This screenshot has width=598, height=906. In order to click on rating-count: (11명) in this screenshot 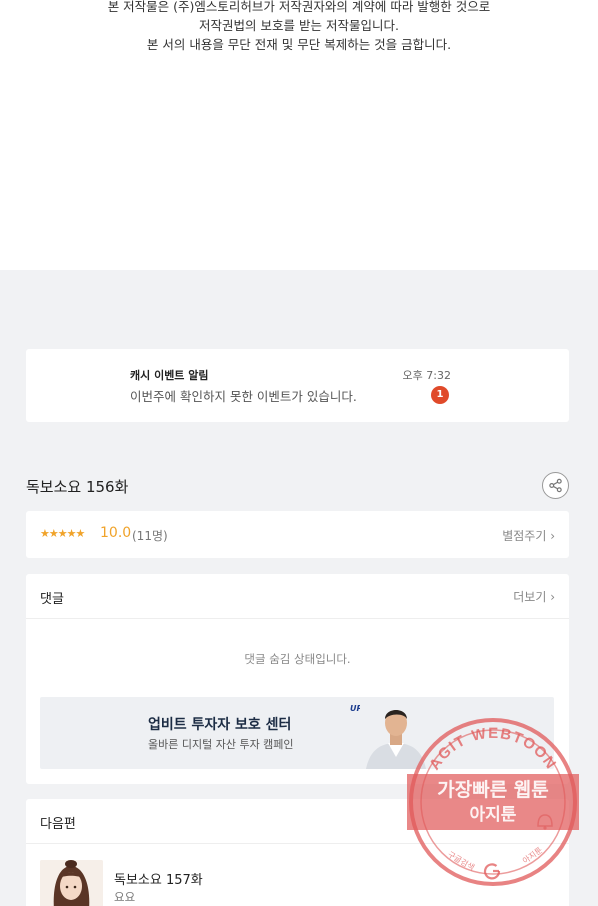, I will do `click(150, 536)`.